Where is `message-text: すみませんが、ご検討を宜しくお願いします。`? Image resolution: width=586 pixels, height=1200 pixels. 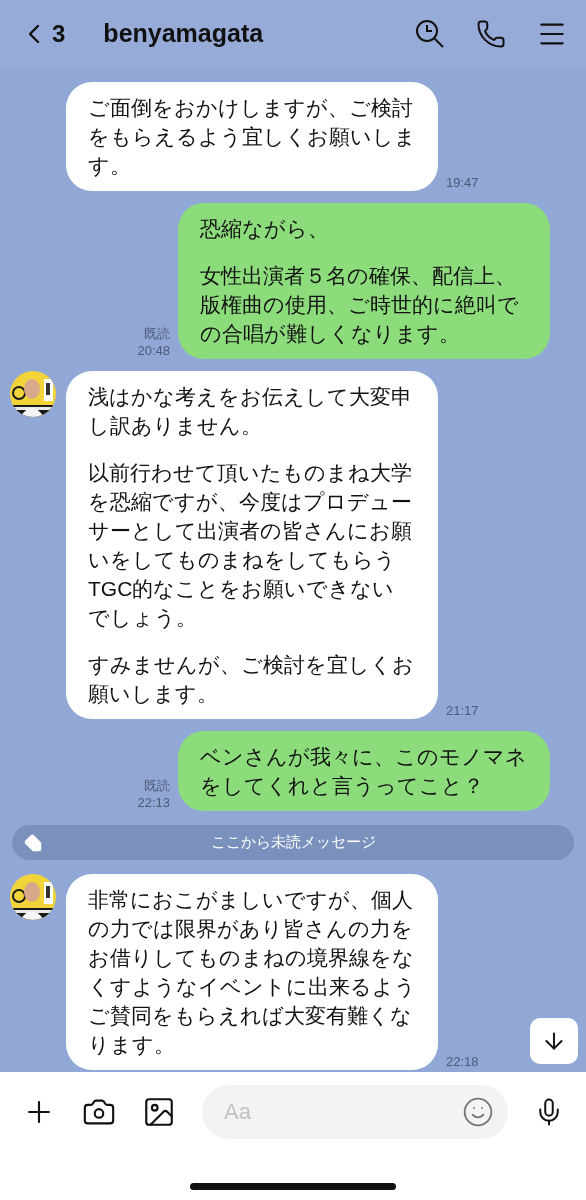
message-text: すみませんが、ご検討を宜しくお願いします。 is located at coordinates (251, 679).